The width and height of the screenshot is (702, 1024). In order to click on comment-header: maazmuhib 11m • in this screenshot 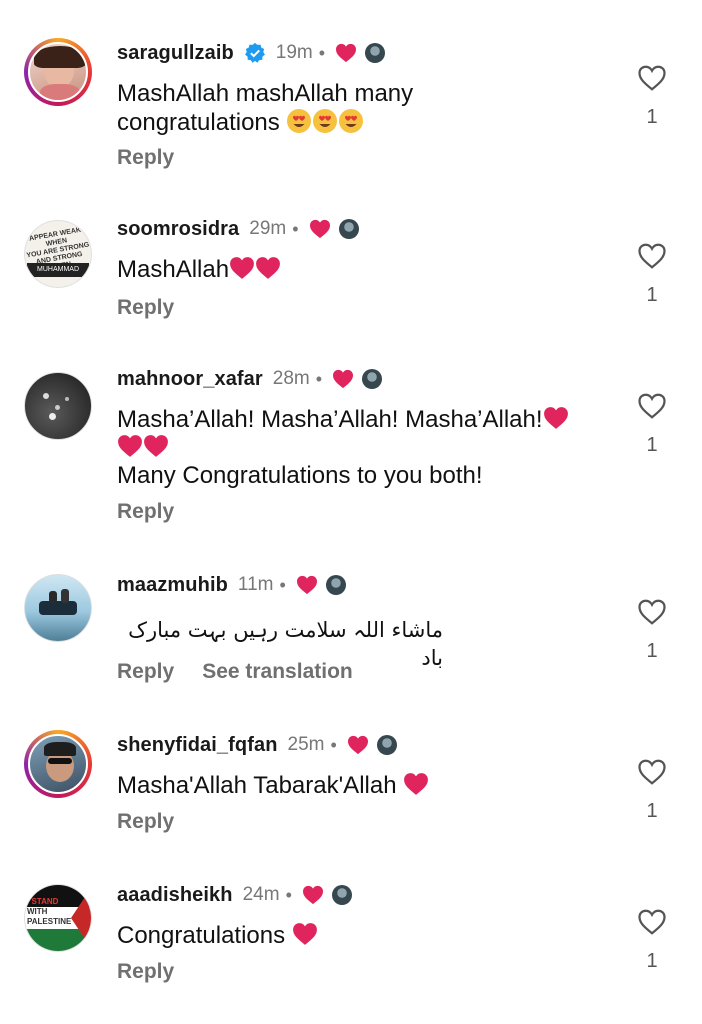, I will do `click(231, 585)`.